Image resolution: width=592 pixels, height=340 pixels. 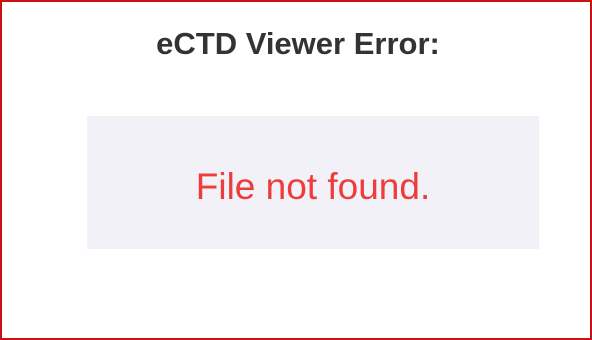 I want to click on error-title: eCTD Viewer Error:, so click(x=298, y=43).